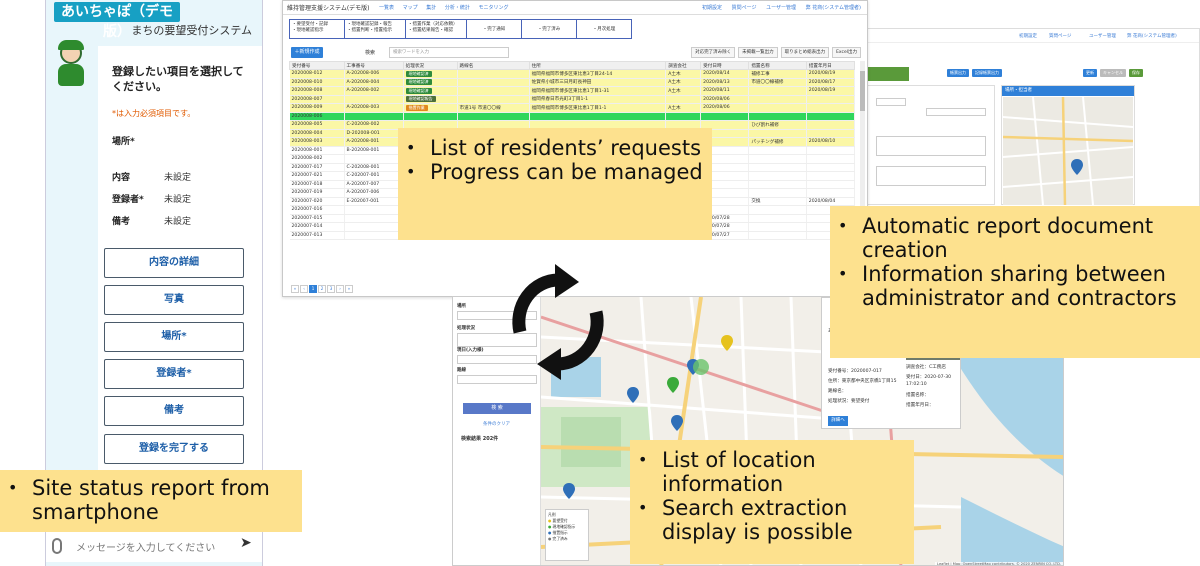  Describe the element at coordinates (493, 8) in the screenshot. I see `nav-monitoring: モニタリング` at that location.